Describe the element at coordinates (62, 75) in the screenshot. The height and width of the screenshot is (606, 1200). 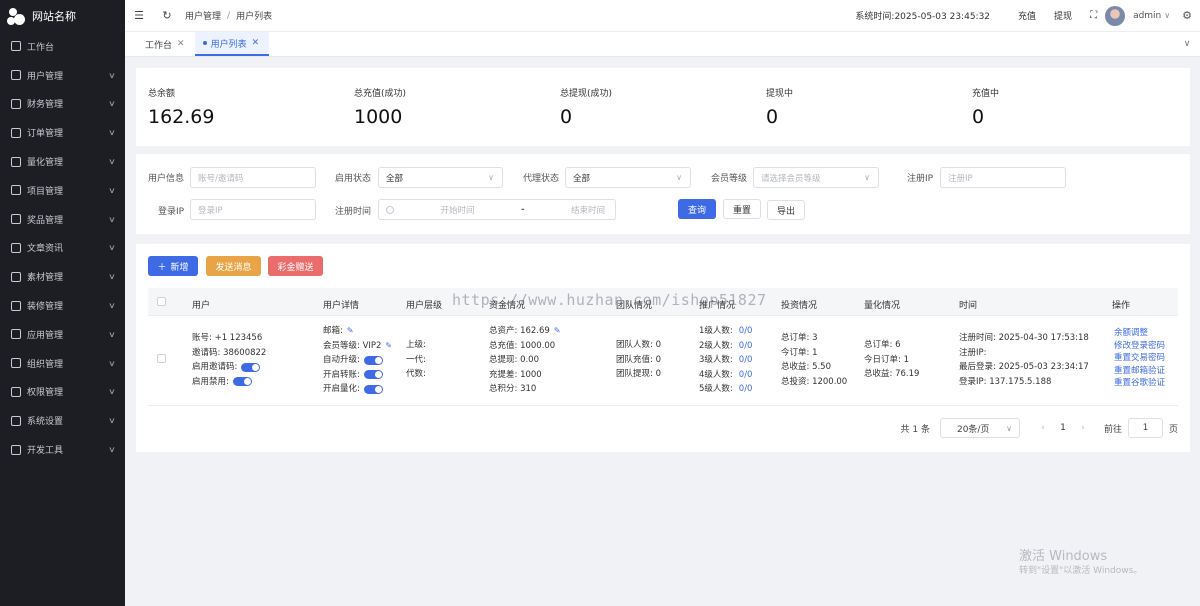
I see `sidebar-item: 用户管理 ∨` at that location.